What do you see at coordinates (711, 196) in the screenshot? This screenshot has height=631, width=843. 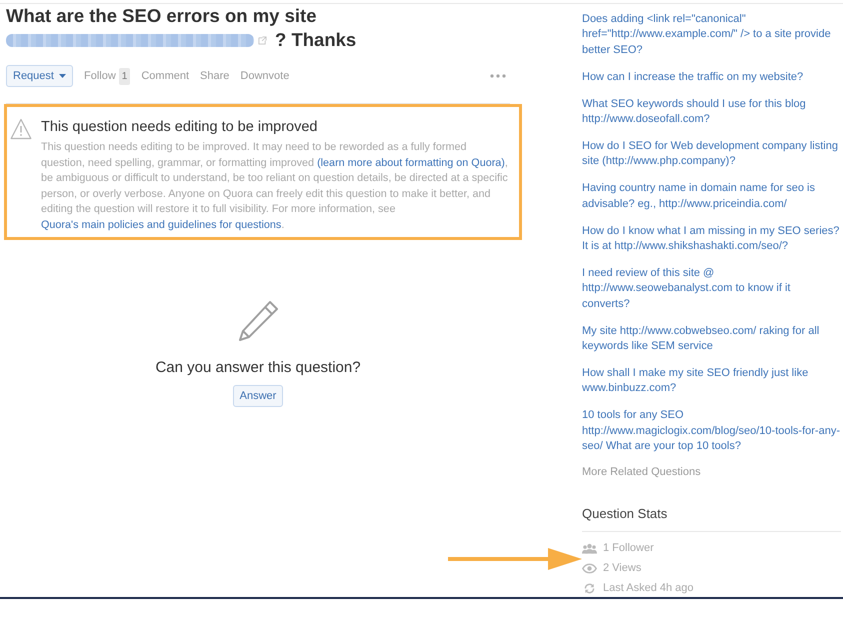 I see `related-question-link: Having country name in domain name for seo is advisable? eg., http://www.priceindia.com/` at bounding box center [711, 196].